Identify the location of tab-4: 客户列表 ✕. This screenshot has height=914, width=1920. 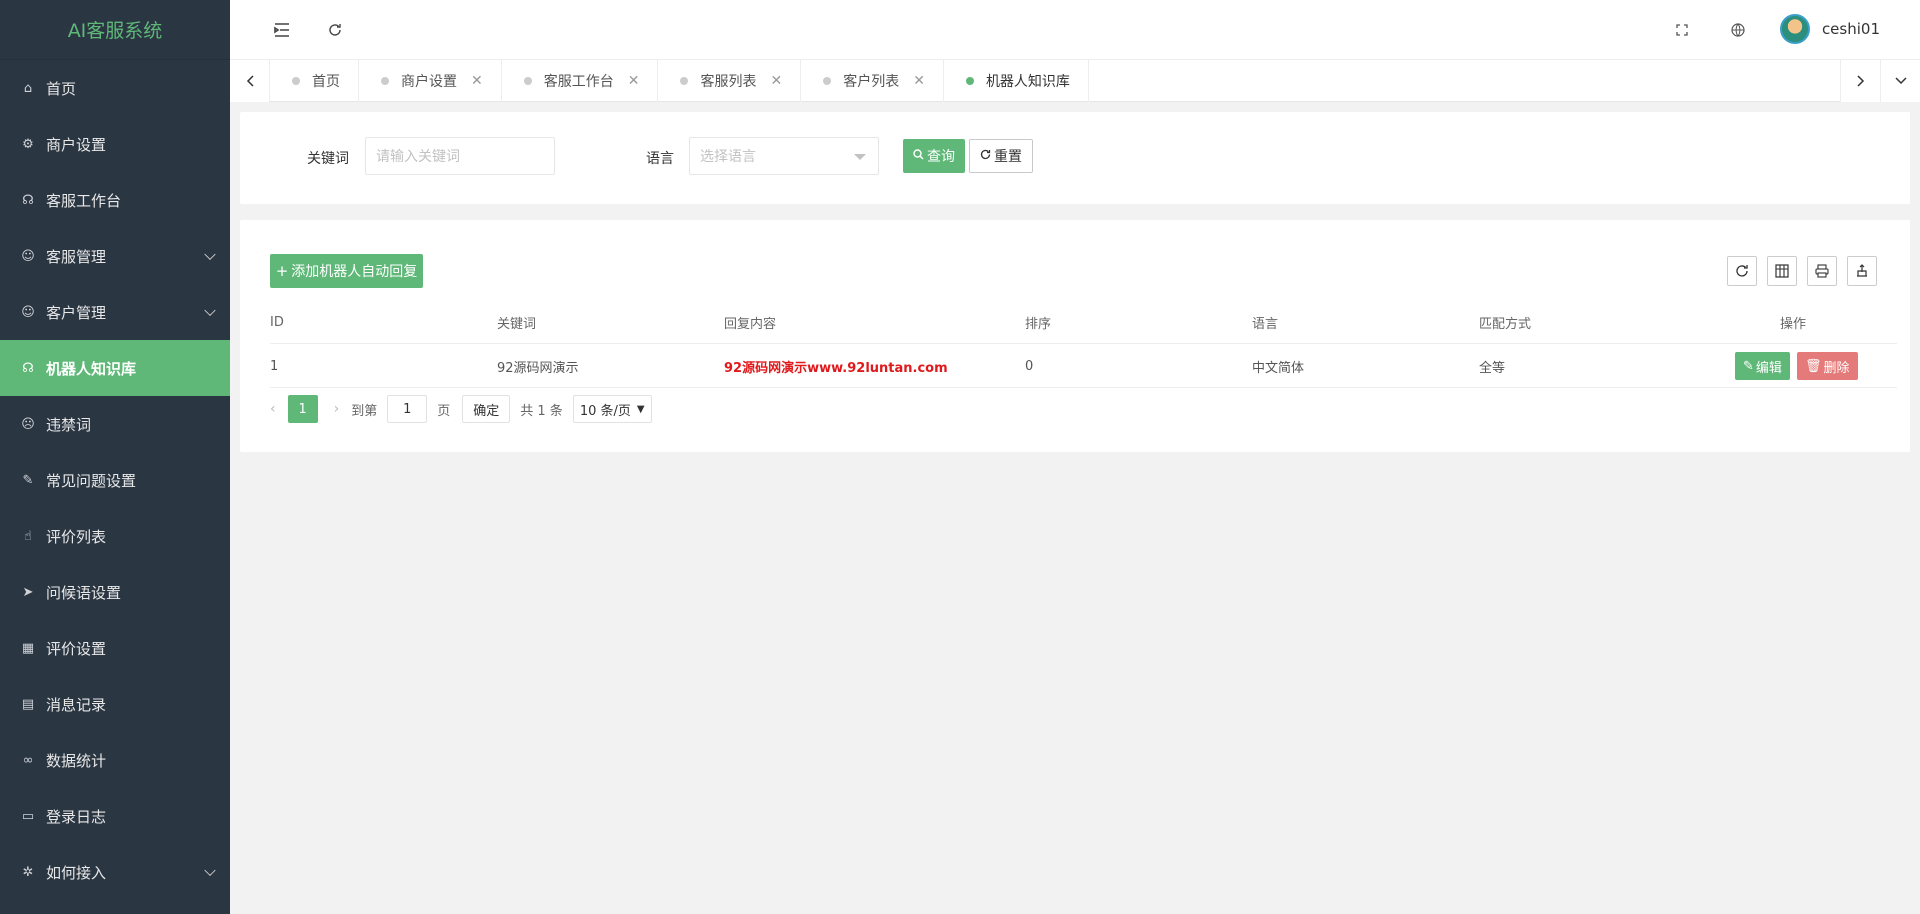
(872, 81).